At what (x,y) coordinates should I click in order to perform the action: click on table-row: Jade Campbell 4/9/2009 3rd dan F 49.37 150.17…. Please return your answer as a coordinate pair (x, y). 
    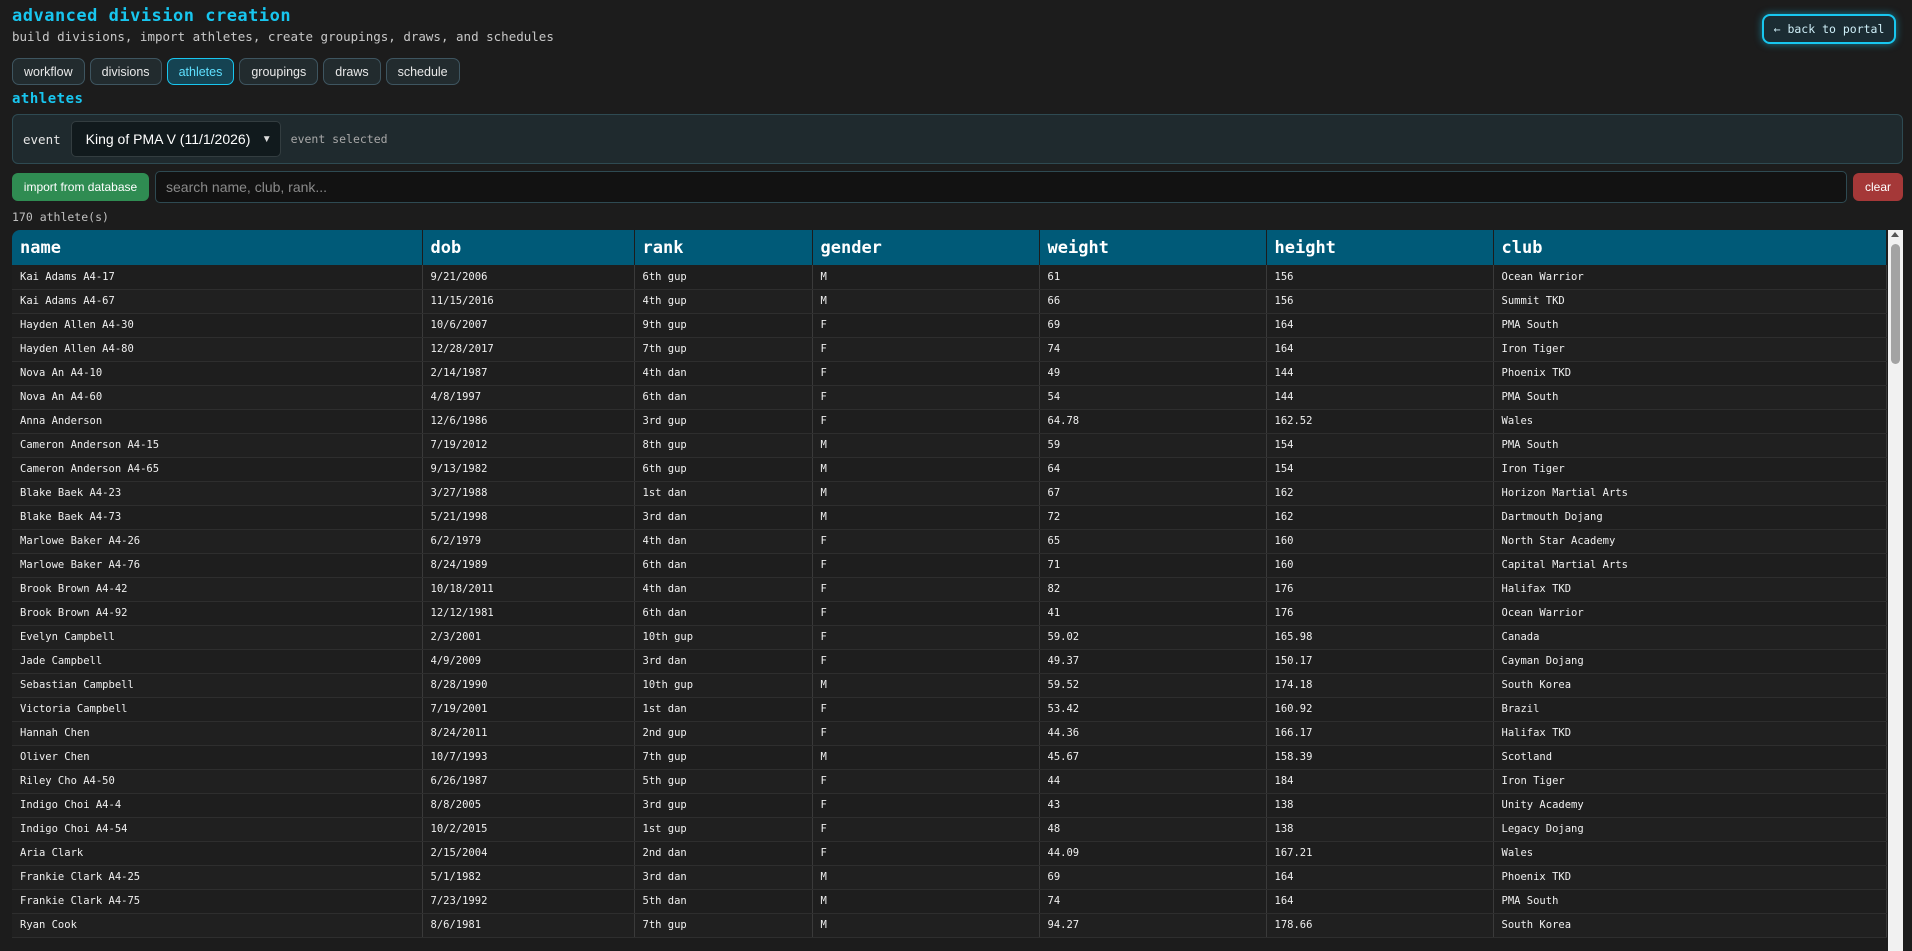
    Looking at the image, I should click on (949, 661).